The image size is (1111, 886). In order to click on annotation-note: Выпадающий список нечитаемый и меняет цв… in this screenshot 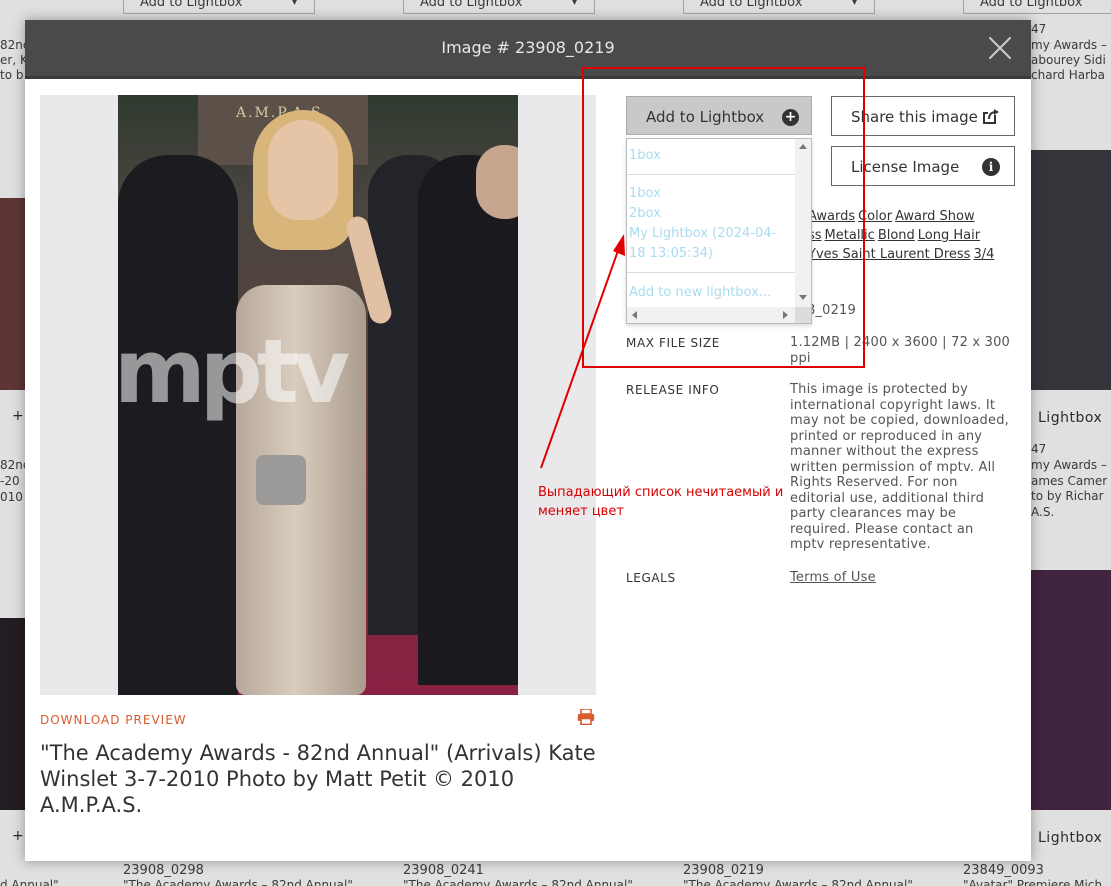, I will do `click(661, 502)`.